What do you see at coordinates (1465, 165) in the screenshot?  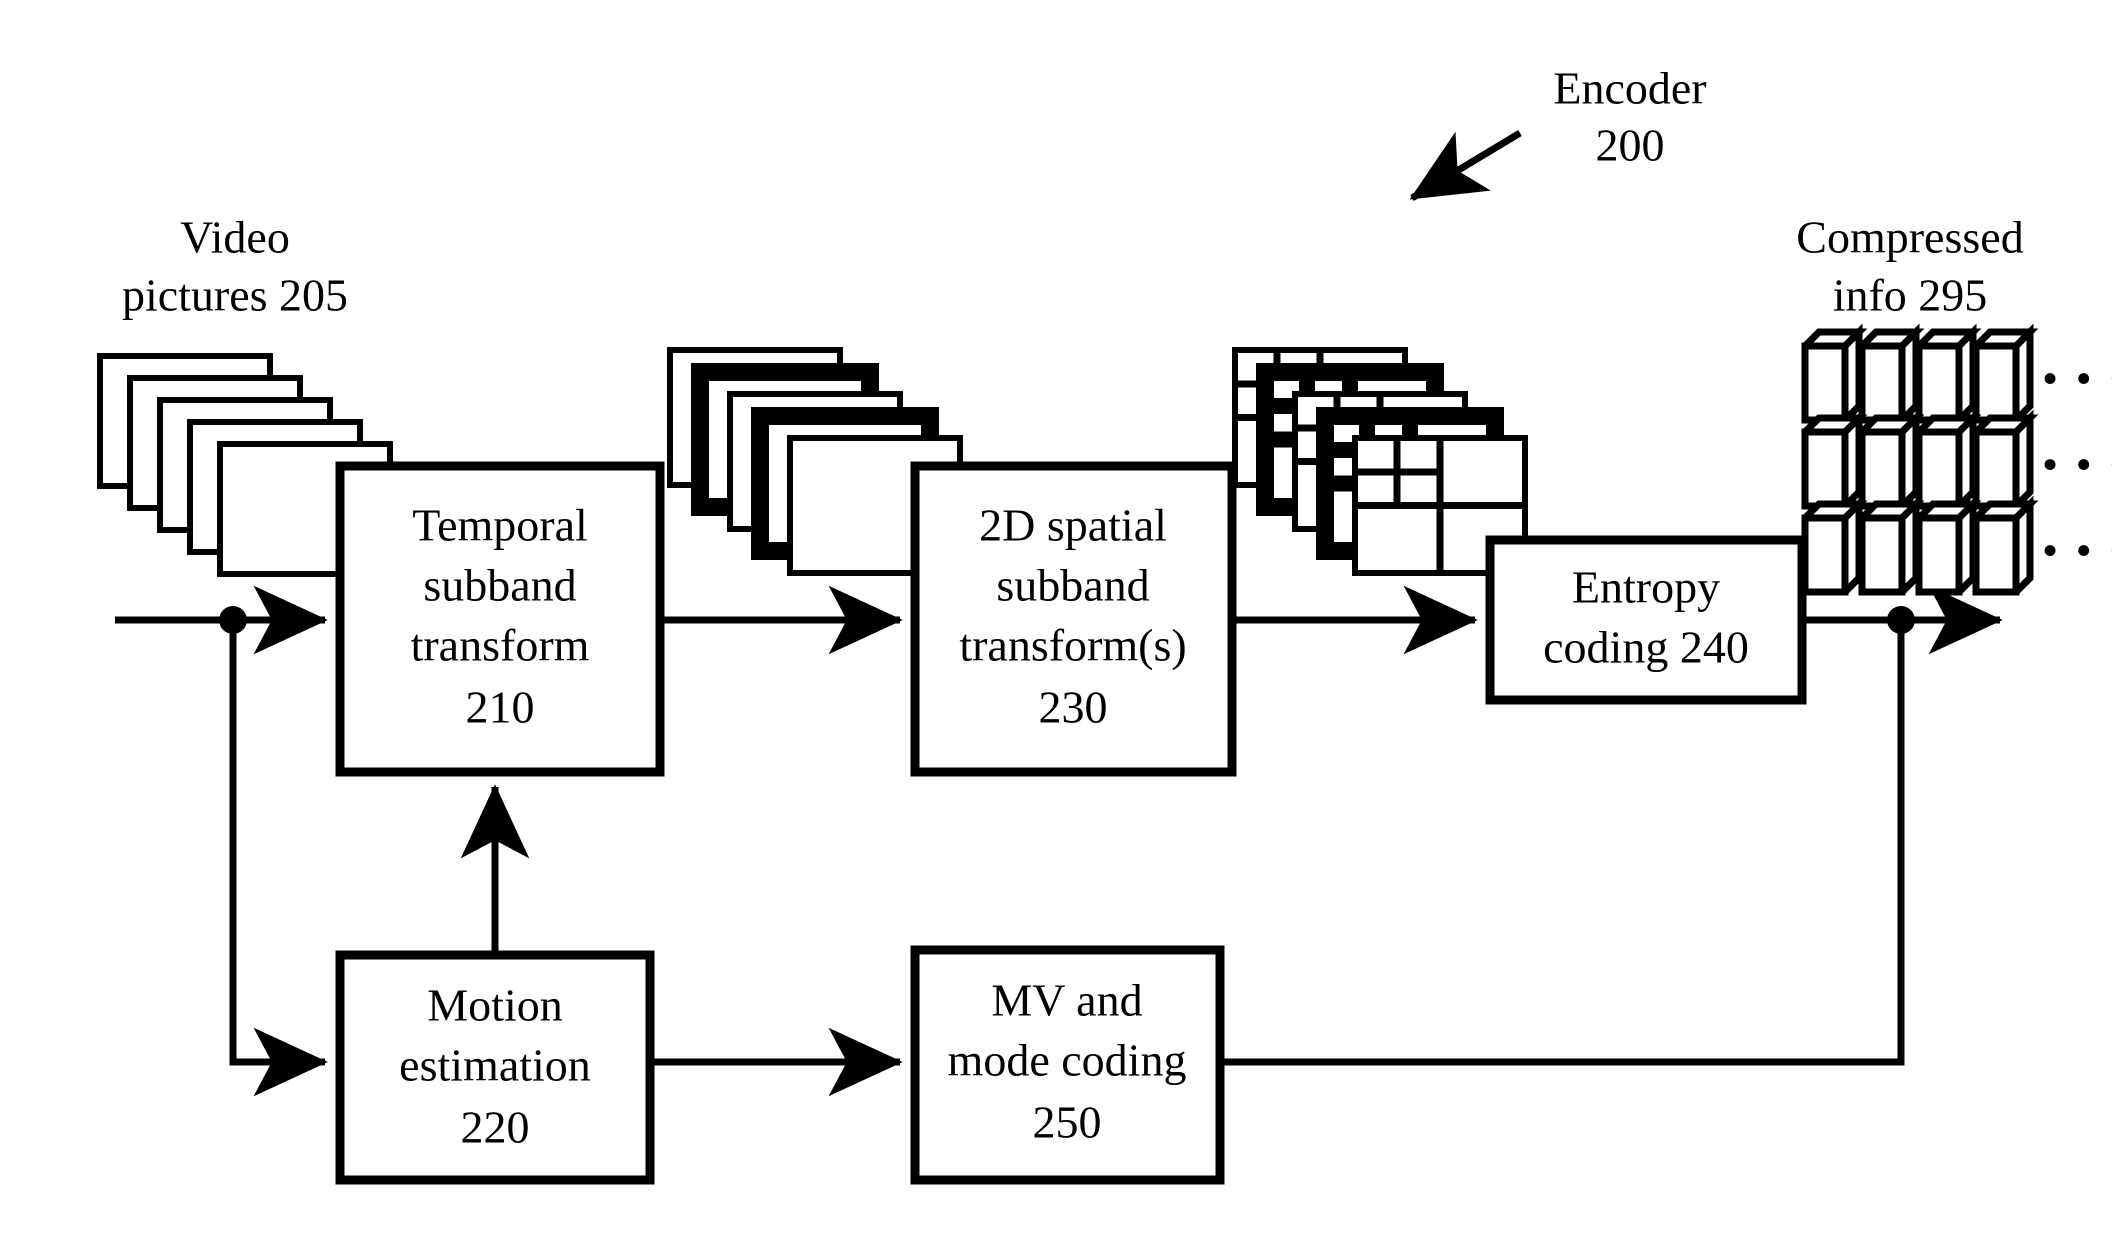 I see `encoder-callout-arrow` at bounding box center [1465, 165].